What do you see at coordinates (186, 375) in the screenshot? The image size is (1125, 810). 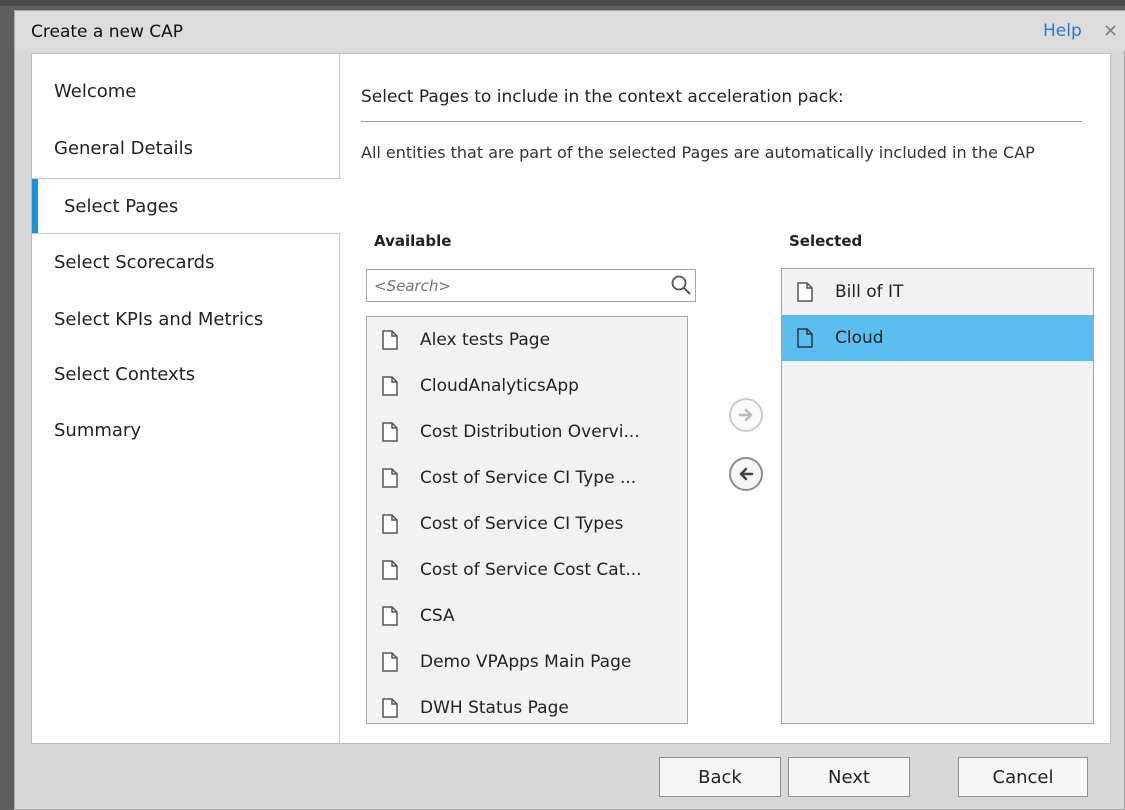 I see `sidebar-item-select-contexts: Select Contexts` at bounding box center [186, 375].